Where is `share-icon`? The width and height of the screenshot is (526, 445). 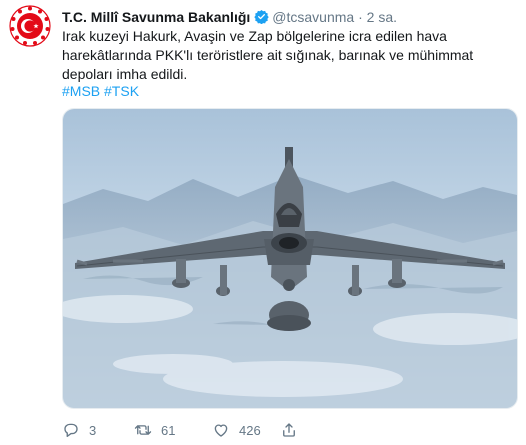
share-icon is located at coordinates (289, 430).